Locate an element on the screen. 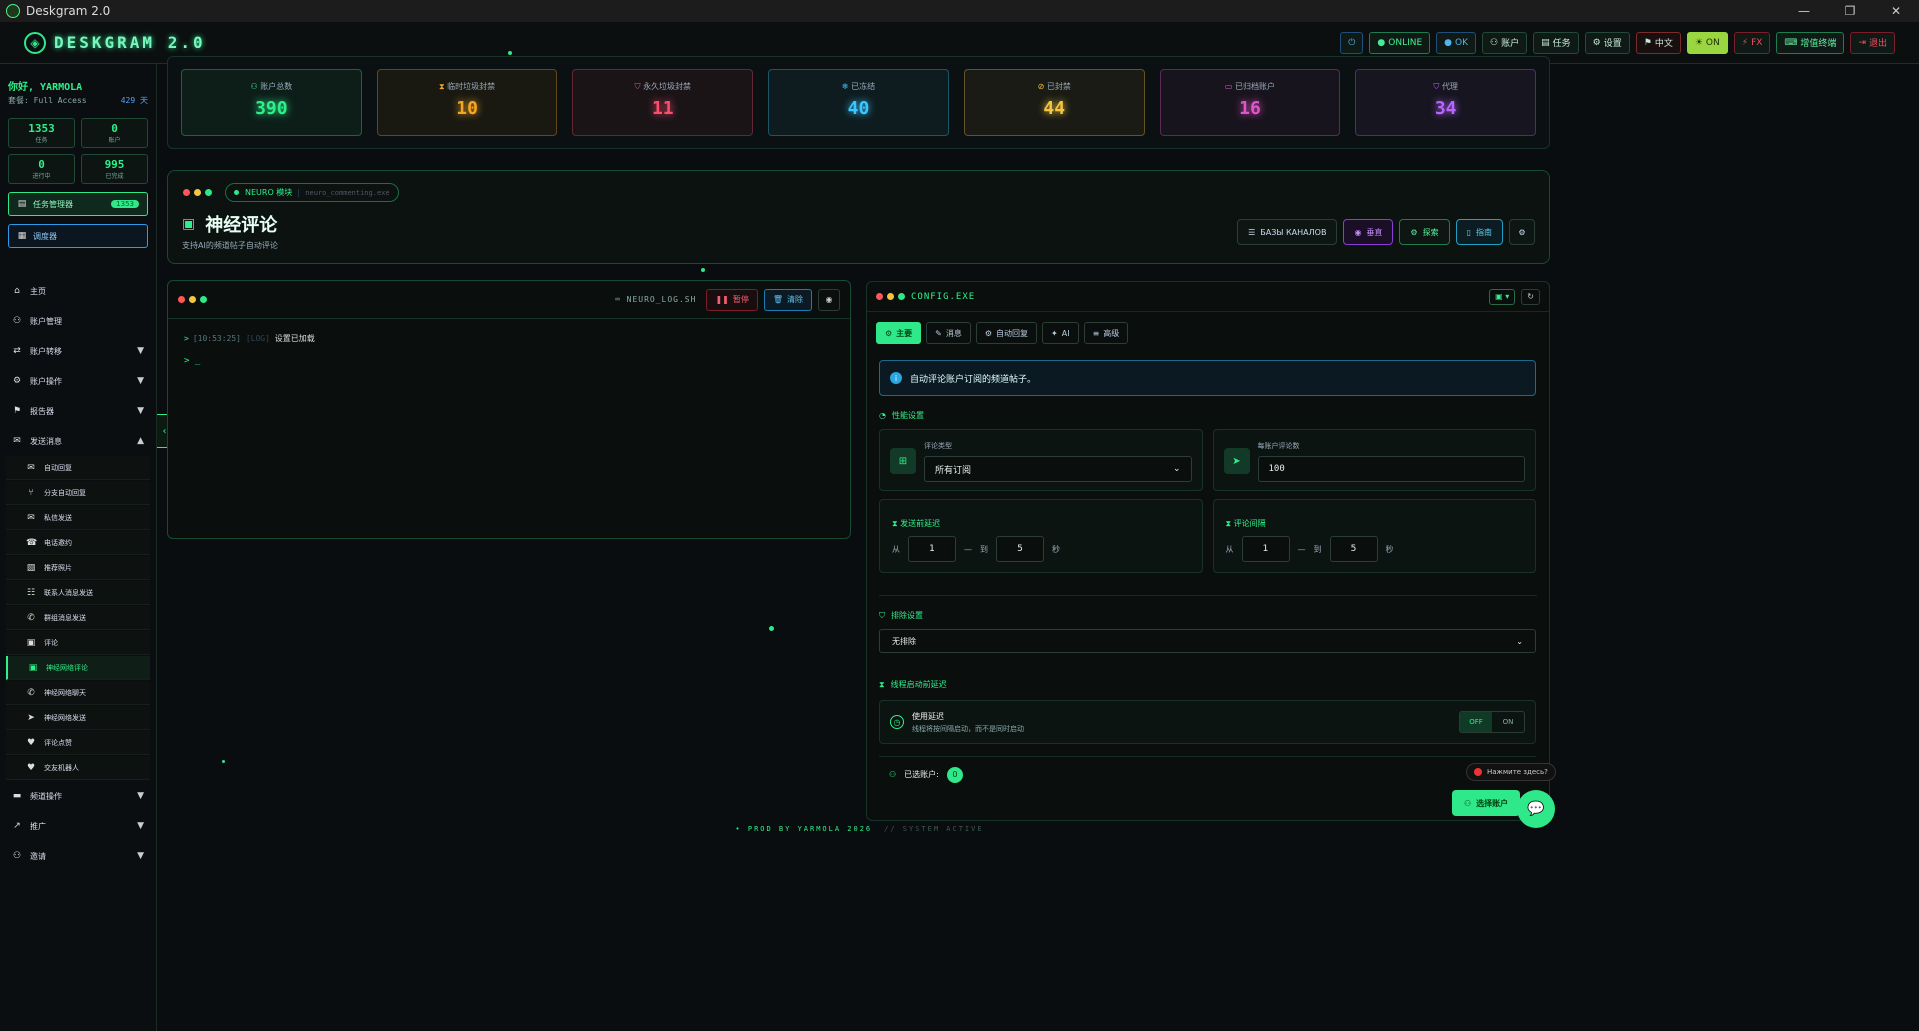  chevron-down-icon: ▼ is located at coordinates (140, 351).